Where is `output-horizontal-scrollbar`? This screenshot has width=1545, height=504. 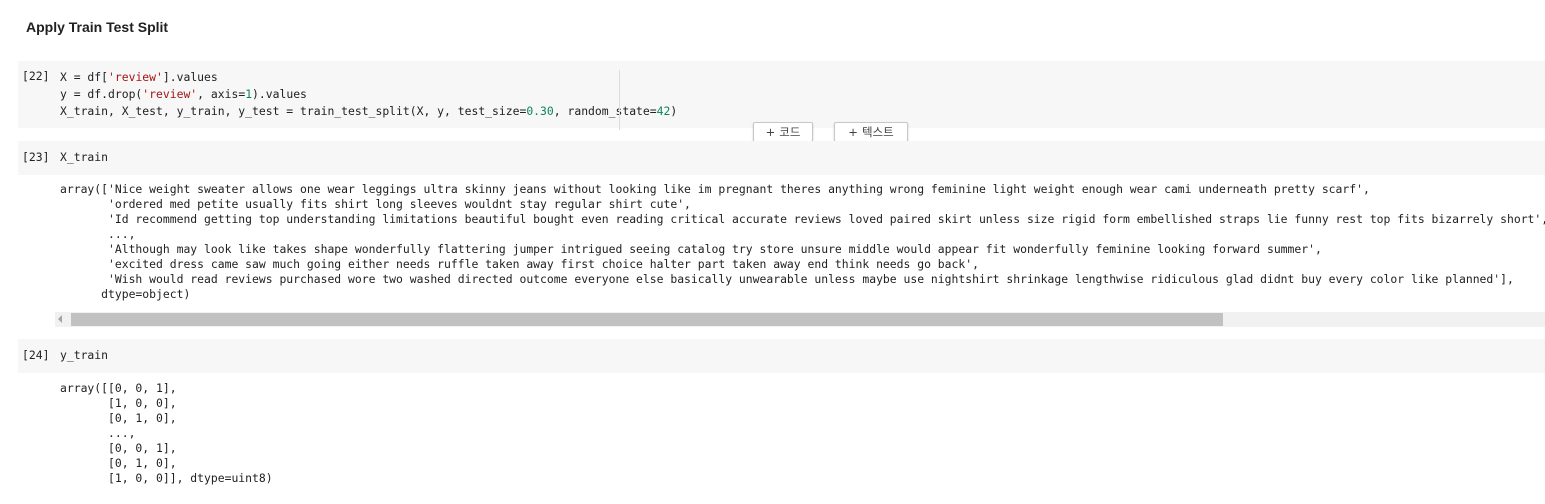 output-horizontal-scrollbar is located at coordinates (800, 319).